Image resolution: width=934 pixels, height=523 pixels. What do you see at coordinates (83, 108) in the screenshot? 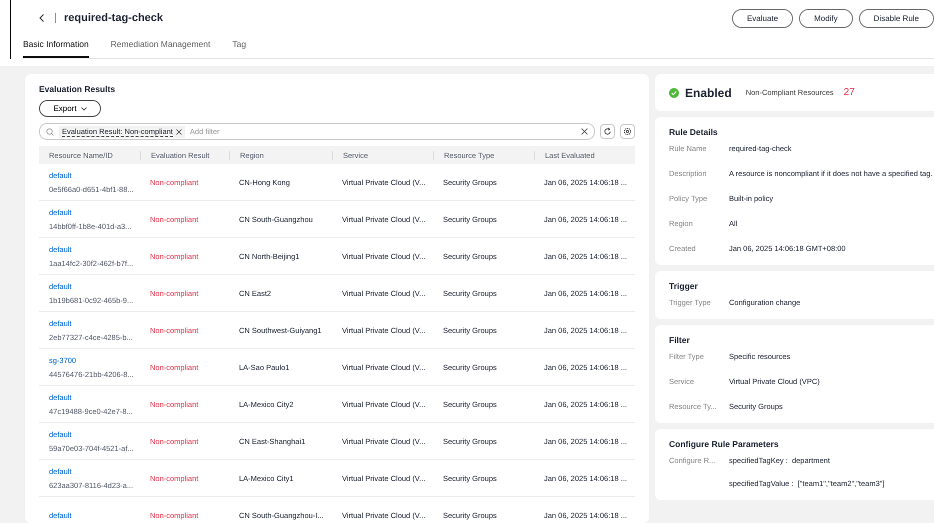
I see `caret-icon` at bounding box center [83, 108].